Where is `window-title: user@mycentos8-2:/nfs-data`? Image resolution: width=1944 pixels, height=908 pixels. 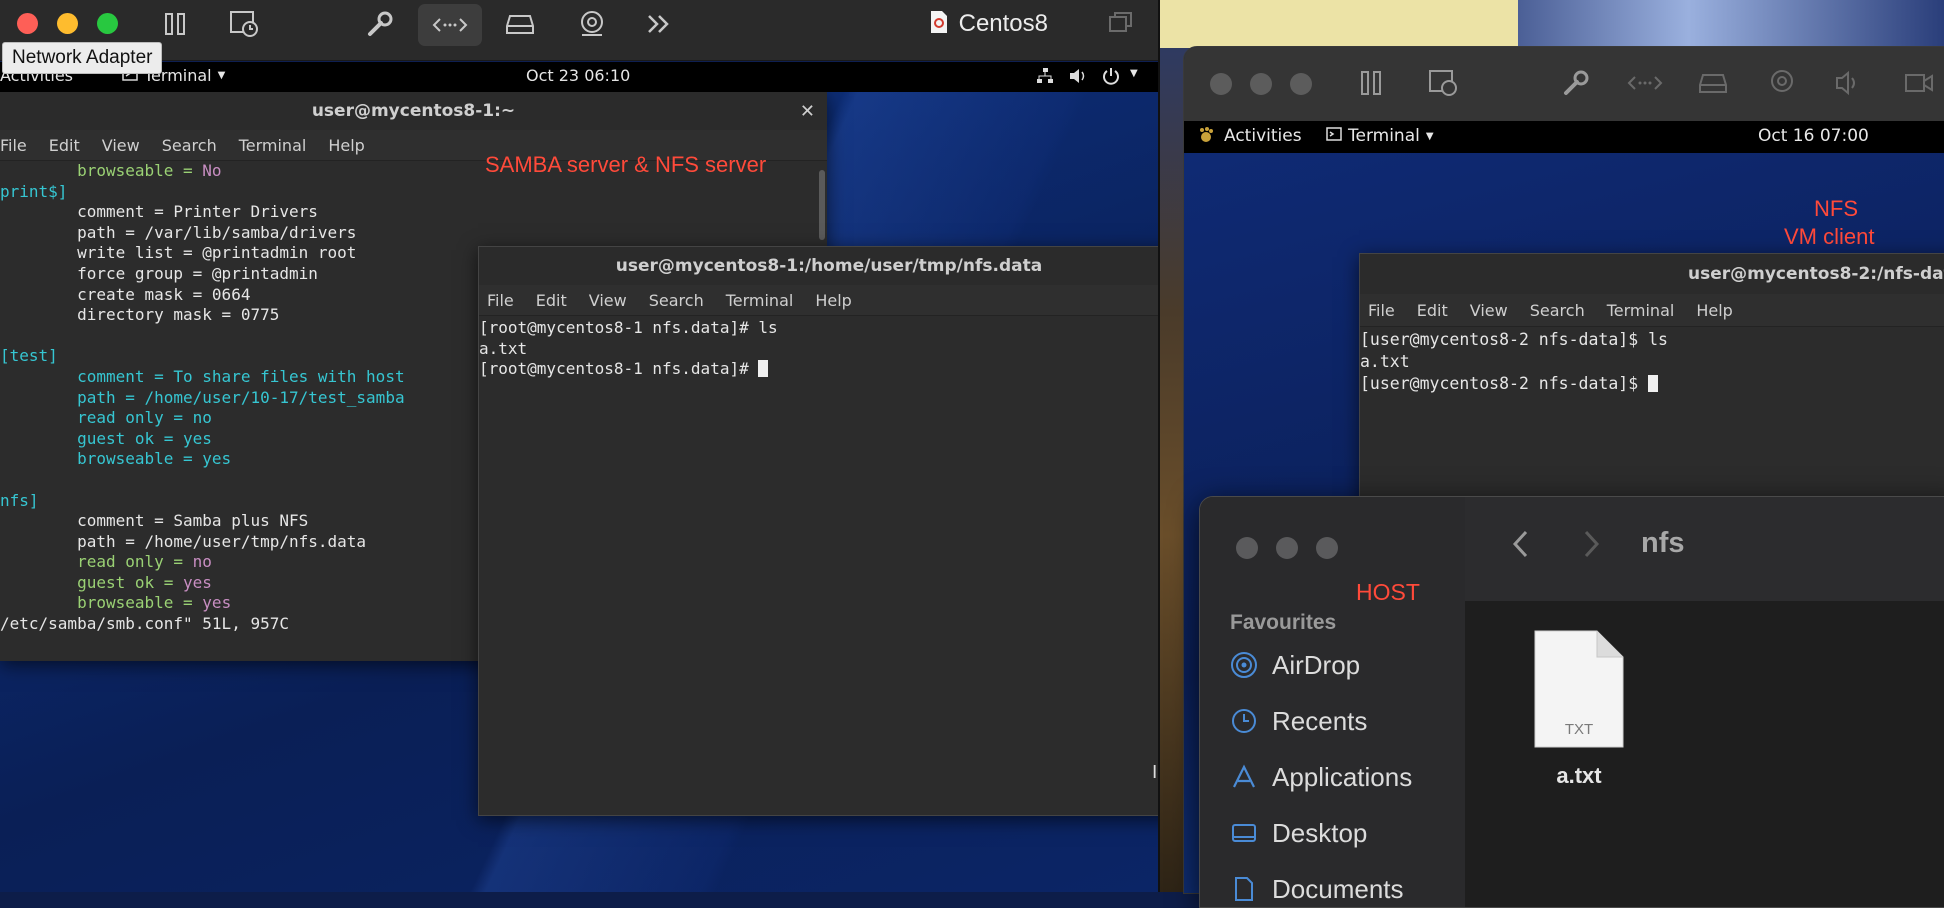
window-title: user@mycentos8-2:/nfs-data is located at coordinates (1652, 274).